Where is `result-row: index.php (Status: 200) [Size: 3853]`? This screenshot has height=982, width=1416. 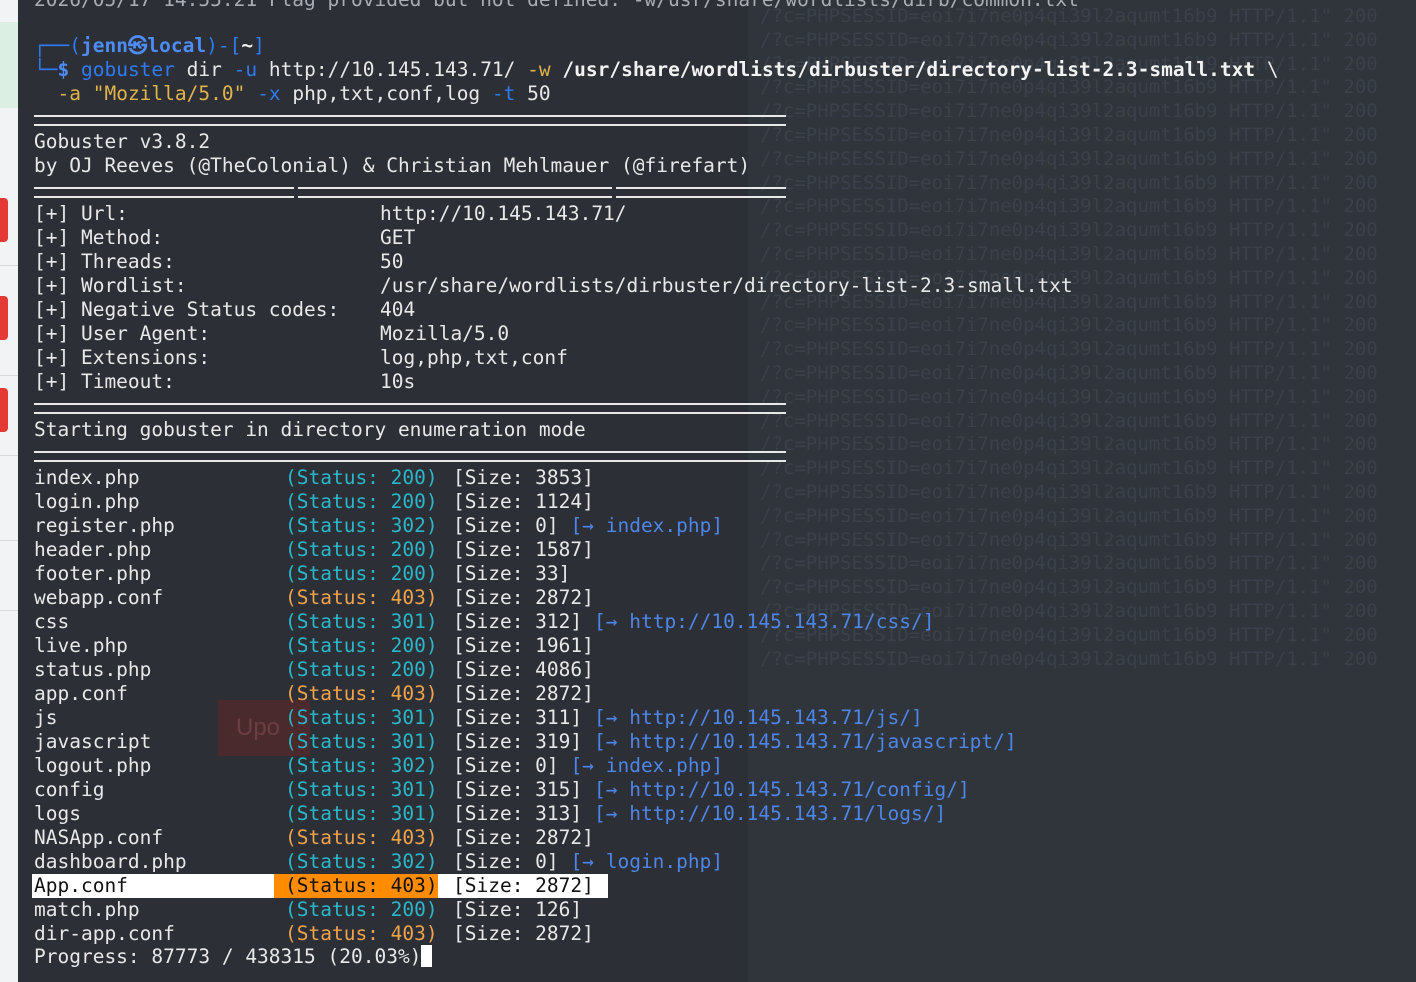
result-row: index.php (Status: 200) [Size: 3853] is located at coordinates (584, 478).